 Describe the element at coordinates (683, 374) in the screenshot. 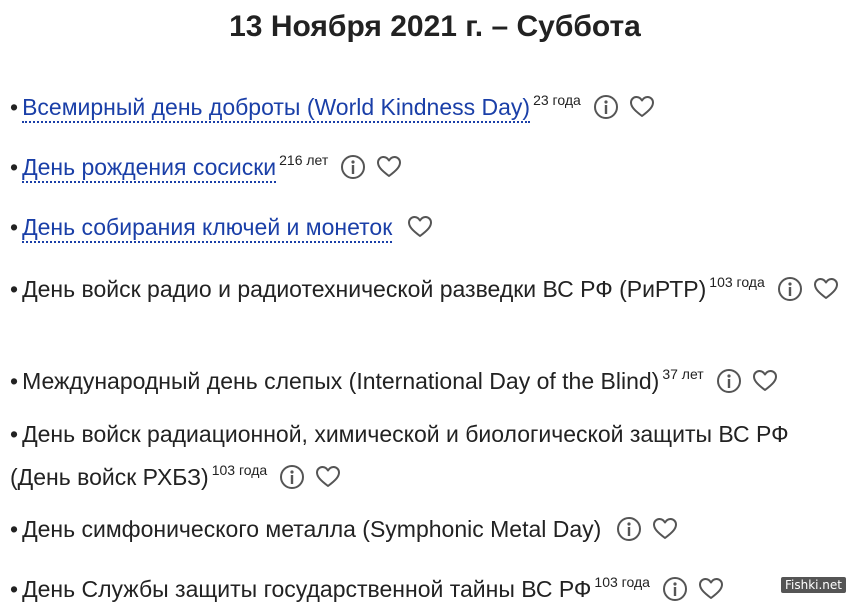

I see `holiday-age: 37 лет` at that location.